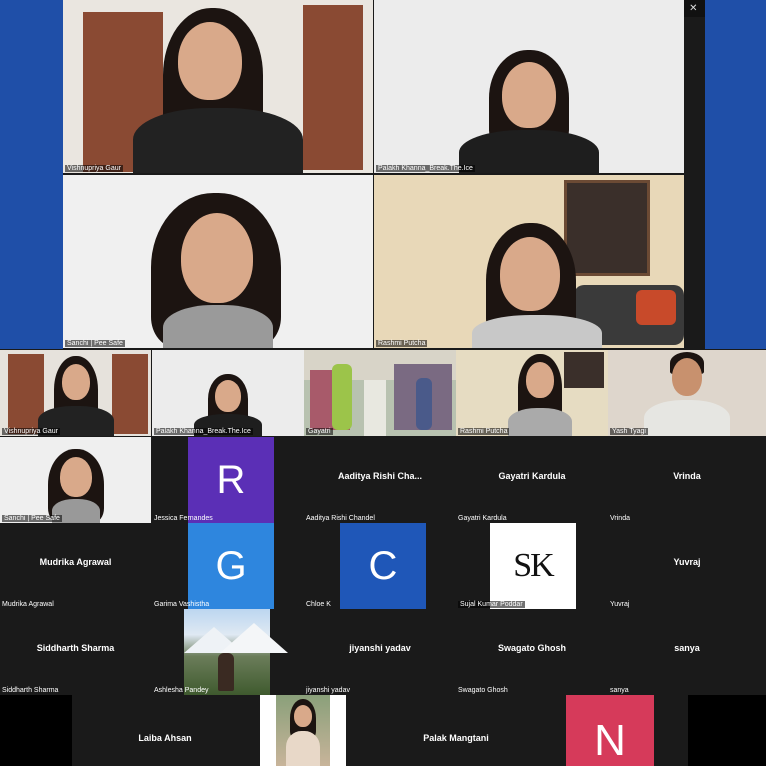 Image resolution: width=766 pixels, height=766 pixels. I want to click on participant-n: N, so click(610, 730).